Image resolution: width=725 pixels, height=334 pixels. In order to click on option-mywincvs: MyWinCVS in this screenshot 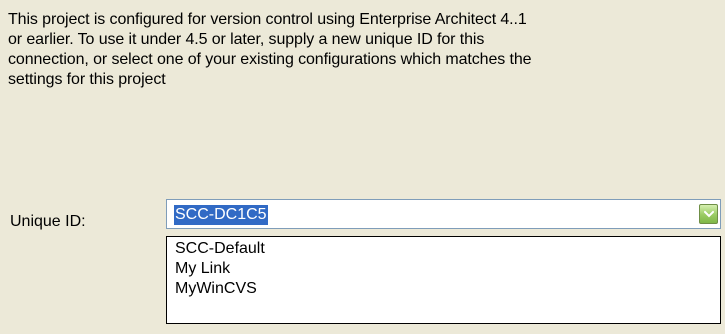, I will do `click(216, 289)`.